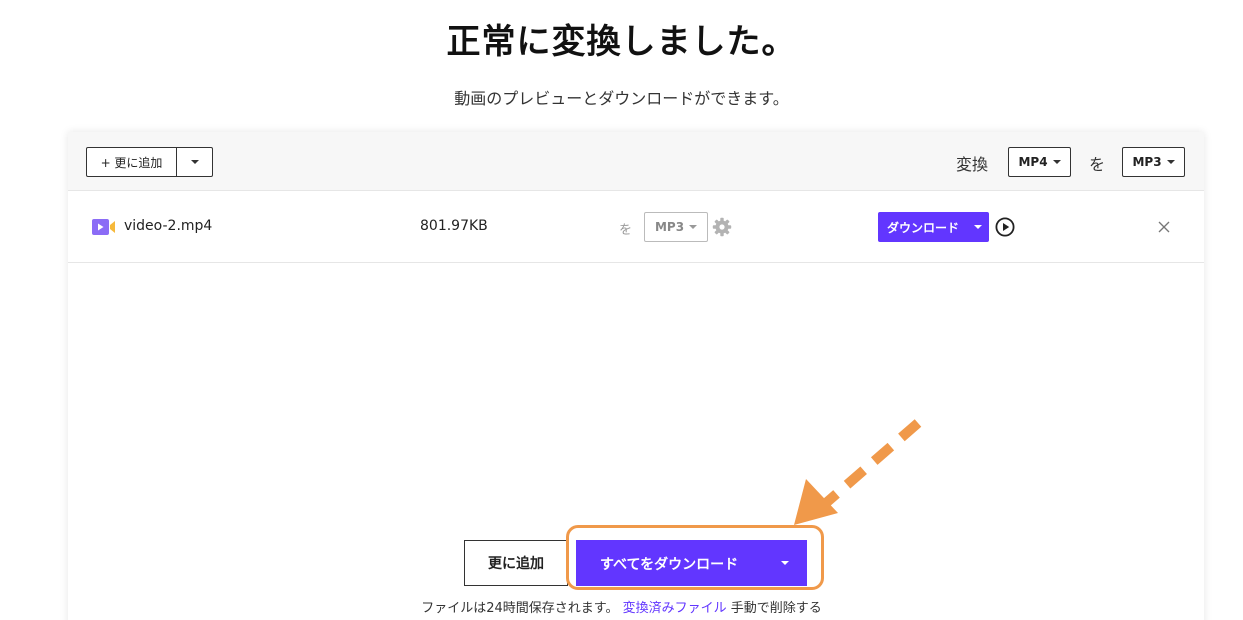 This screenshot has height=620, width=1243. I want to click on download-all-label: すべてをダウンロード, so click(669, 565).